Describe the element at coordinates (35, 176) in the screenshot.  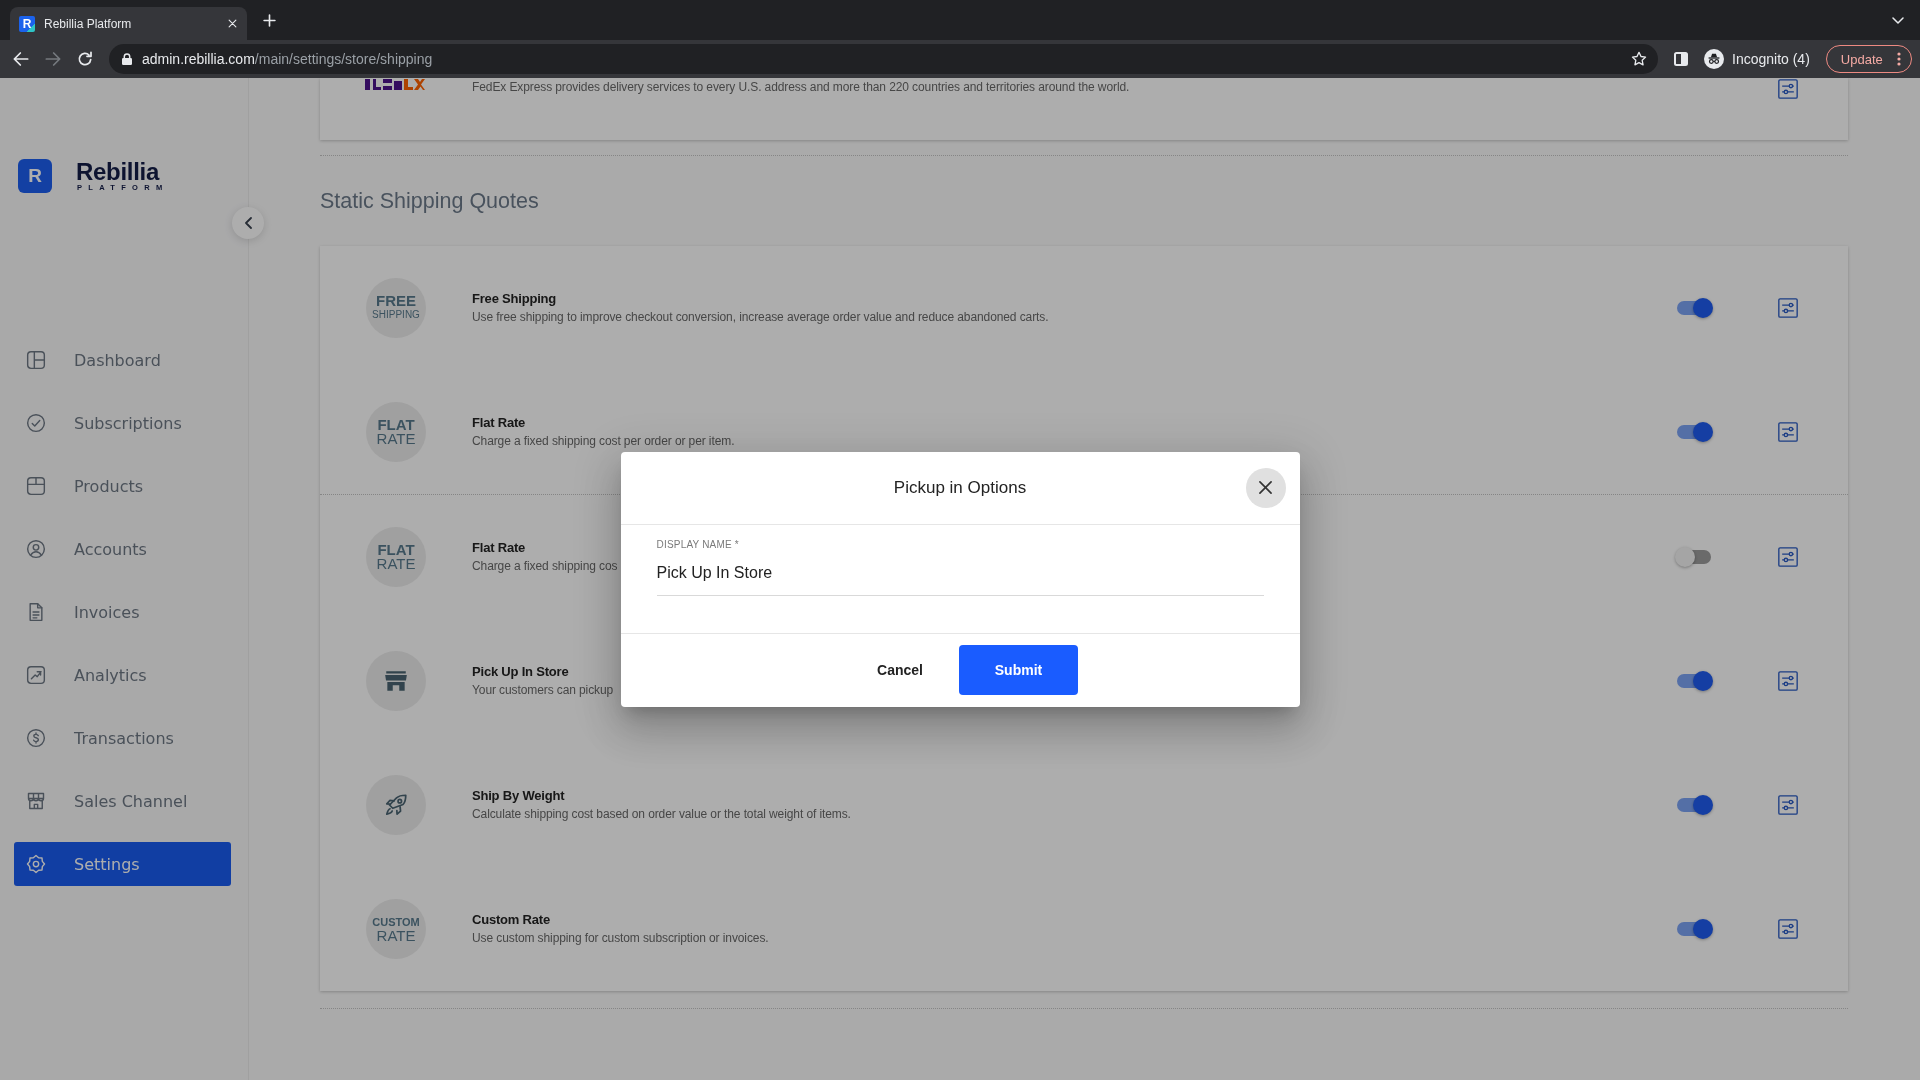
I see `logo-mark: R` at that location.